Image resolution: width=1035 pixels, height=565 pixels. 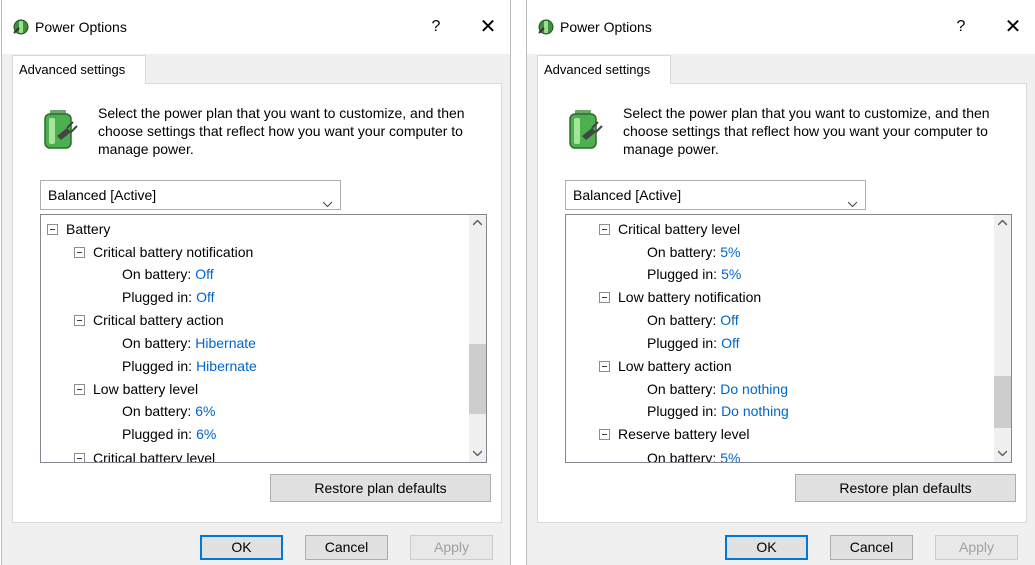 What do you see at coordinates (173, 252) in the screenshot?
I see `tree-label: Critical battery notification` at bounding box center [173, 252].